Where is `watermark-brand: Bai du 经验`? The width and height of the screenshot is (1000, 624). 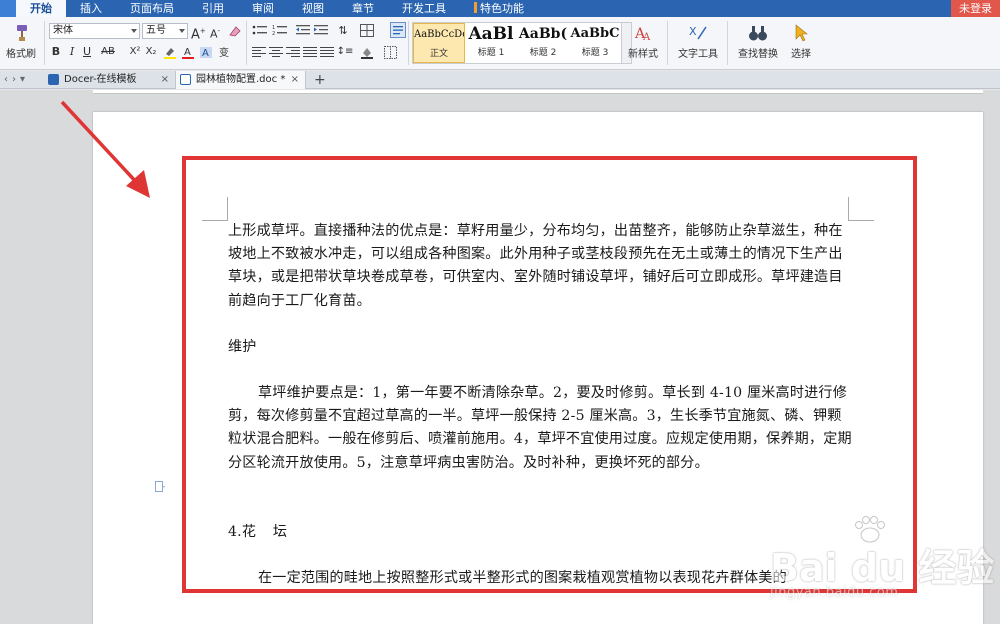 watermark-brand: Bai du 经验 is located at coordinates (882, 568).